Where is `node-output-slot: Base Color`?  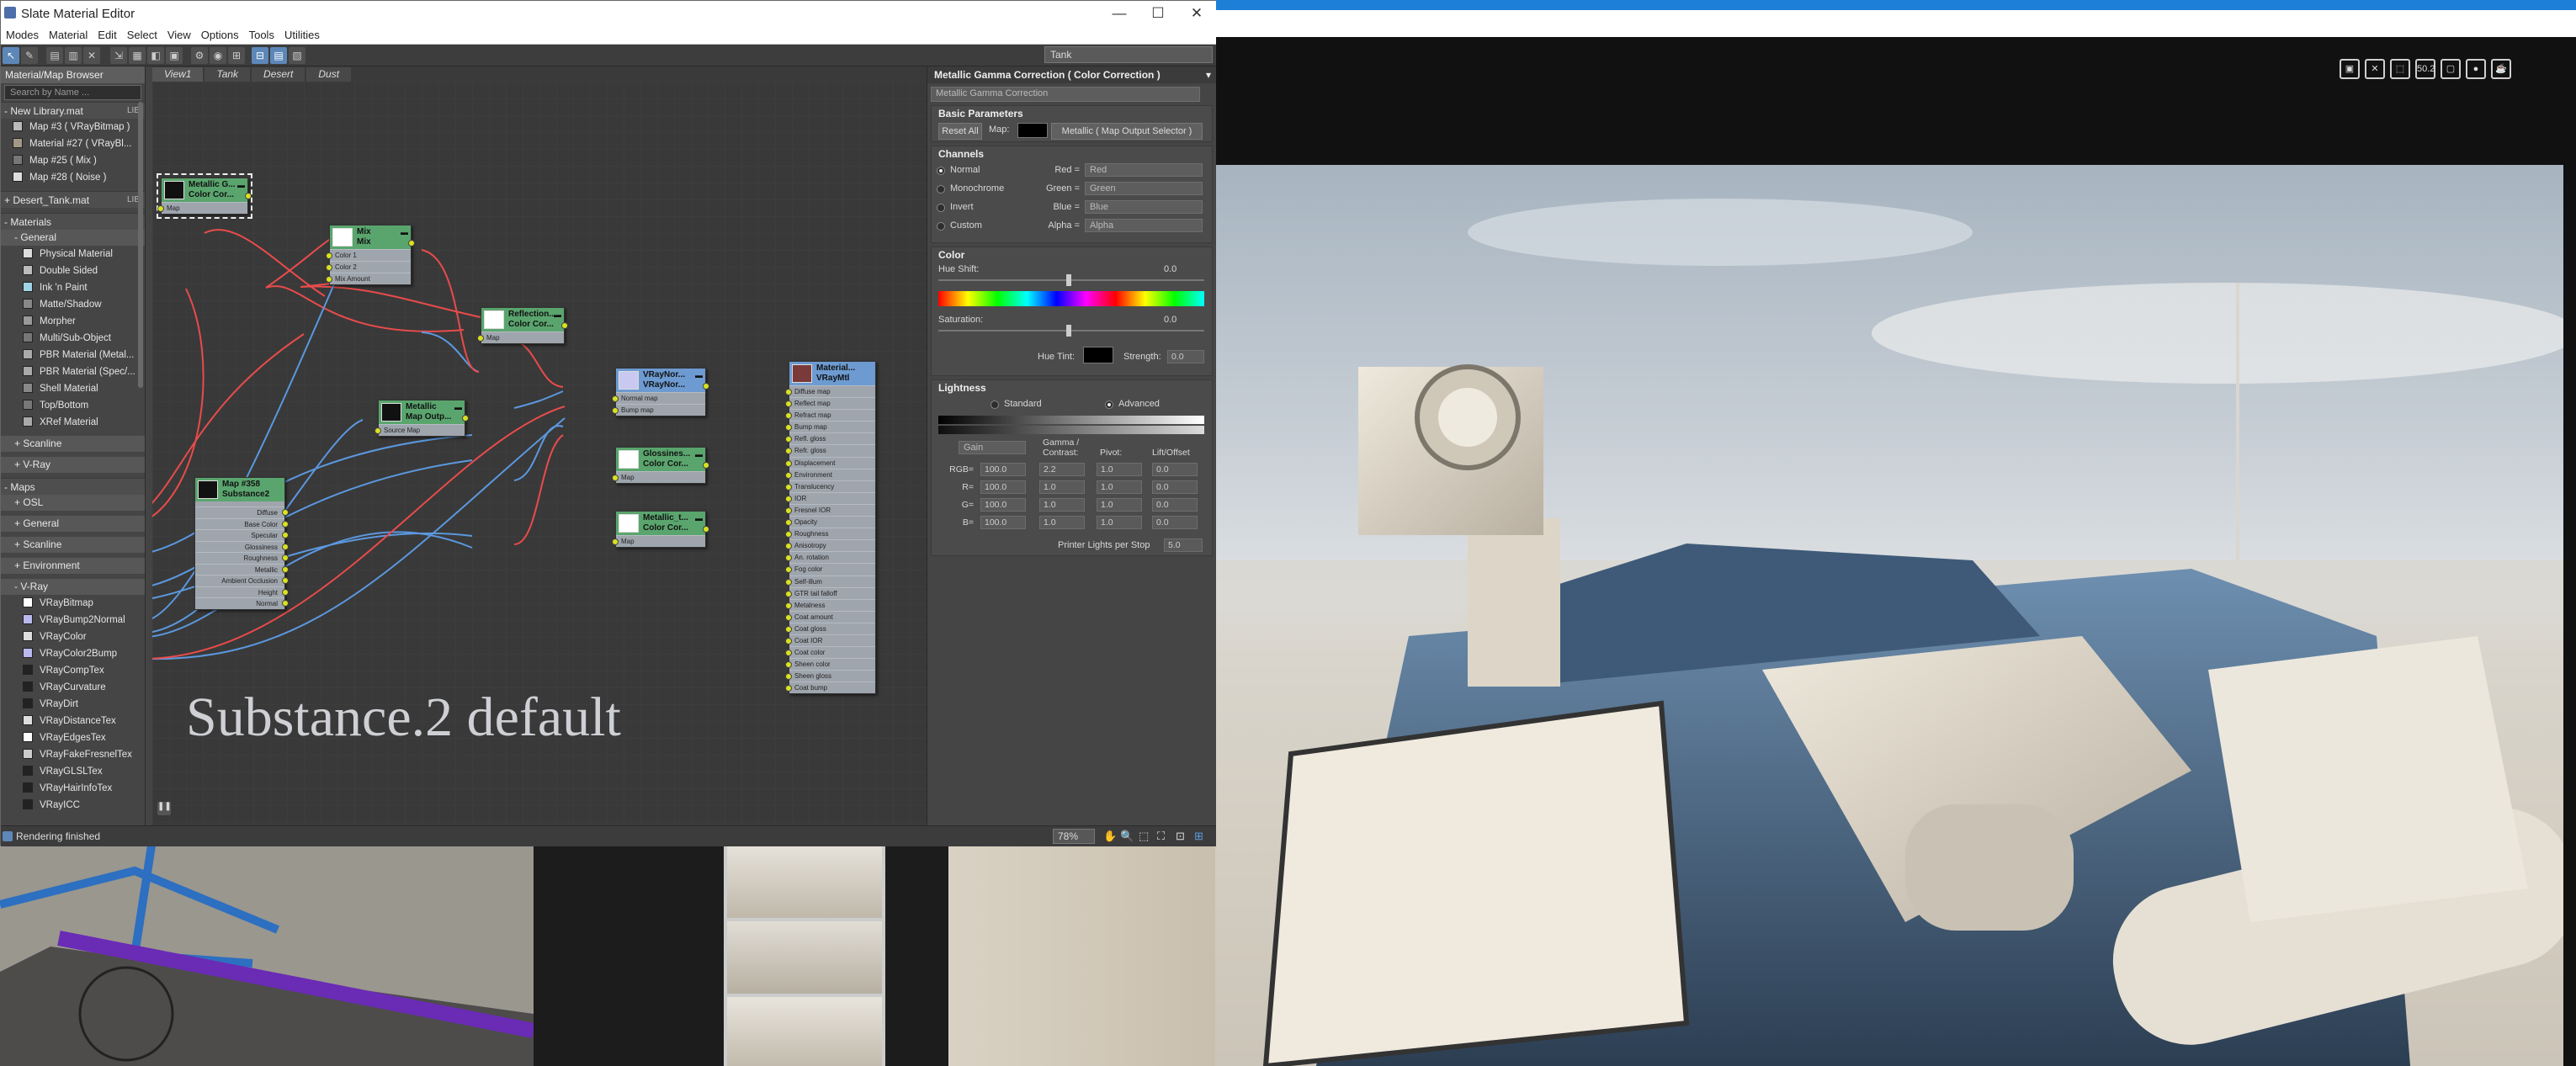
node-output-slot: Base Color is located at coordinates (242, 524).